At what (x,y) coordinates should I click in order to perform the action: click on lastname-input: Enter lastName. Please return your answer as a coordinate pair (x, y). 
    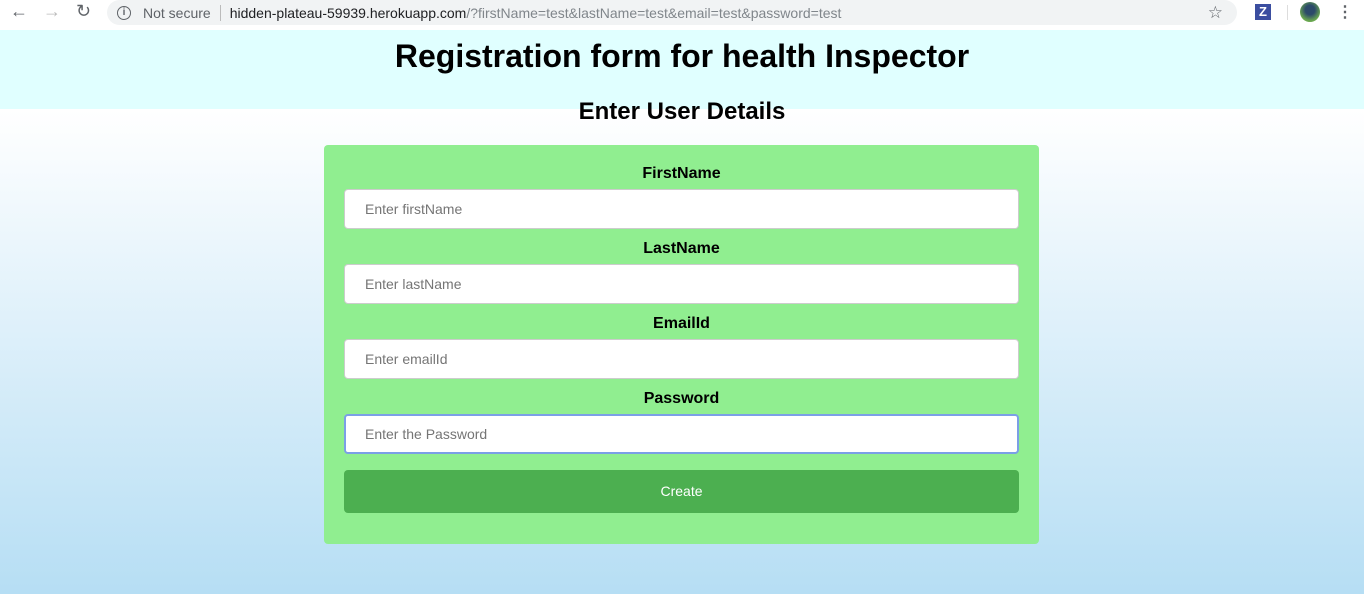
    Looking at the image, I should click on (681, 284).